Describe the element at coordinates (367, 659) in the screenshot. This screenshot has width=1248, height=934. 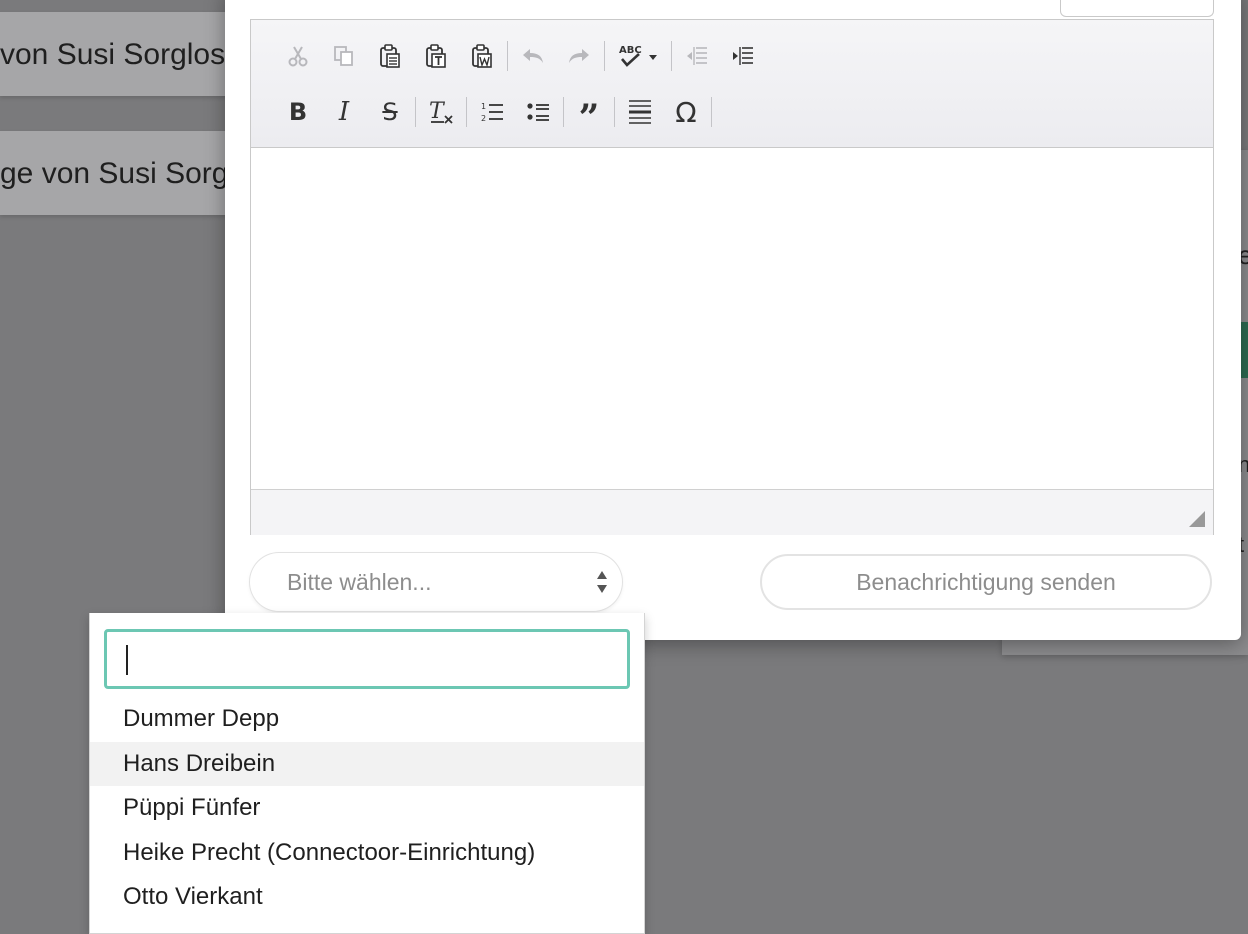
I see `dropdown-search-input` at that location.